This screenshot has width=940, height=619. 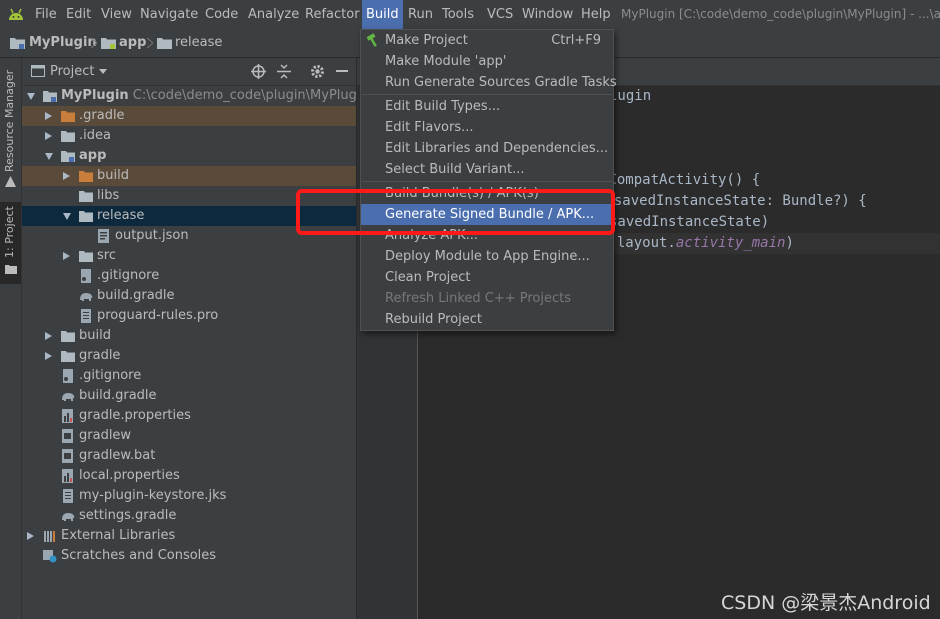 I want to click on menu-build: Build, so click(x=382, y=14).